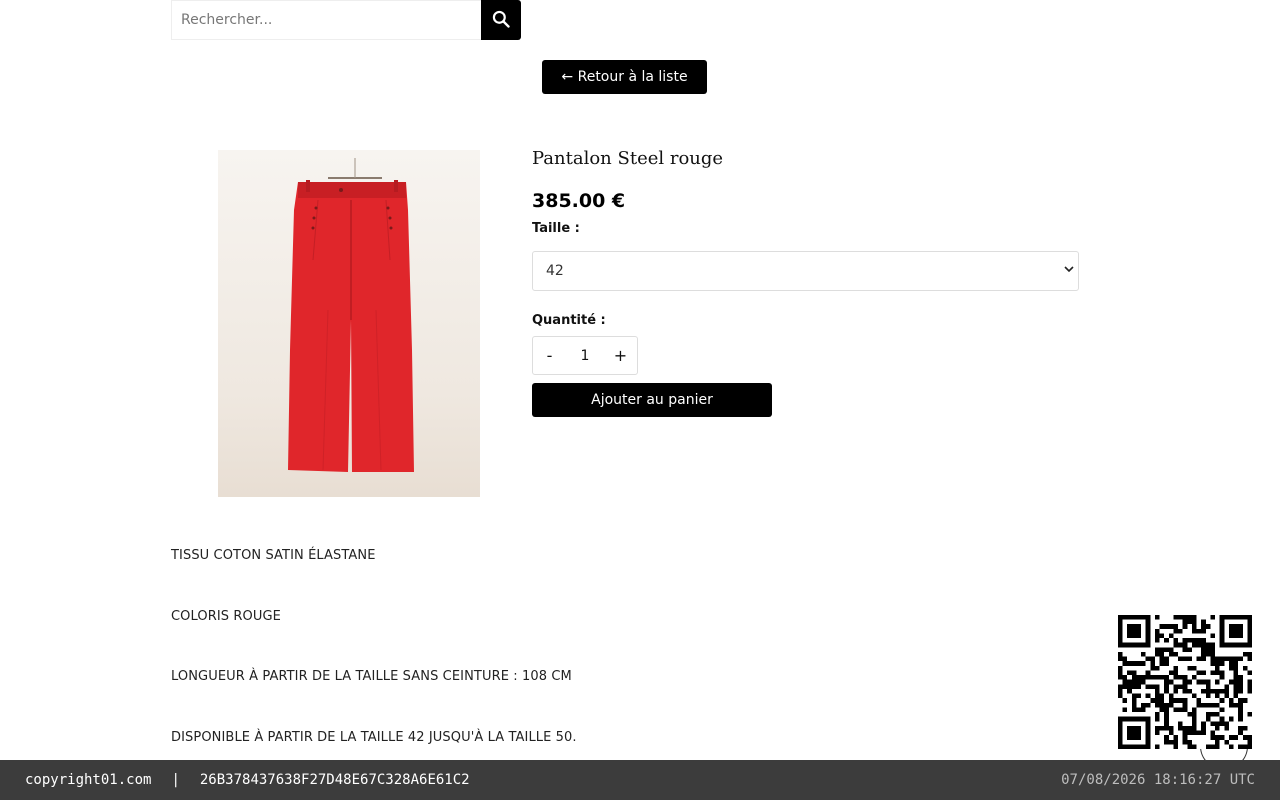 Image resolution: width=1280 pixels, height=800 pixels. I want to click on description-line: TISSU COTON SATIN ÉLASTANE, so click(273, 555).